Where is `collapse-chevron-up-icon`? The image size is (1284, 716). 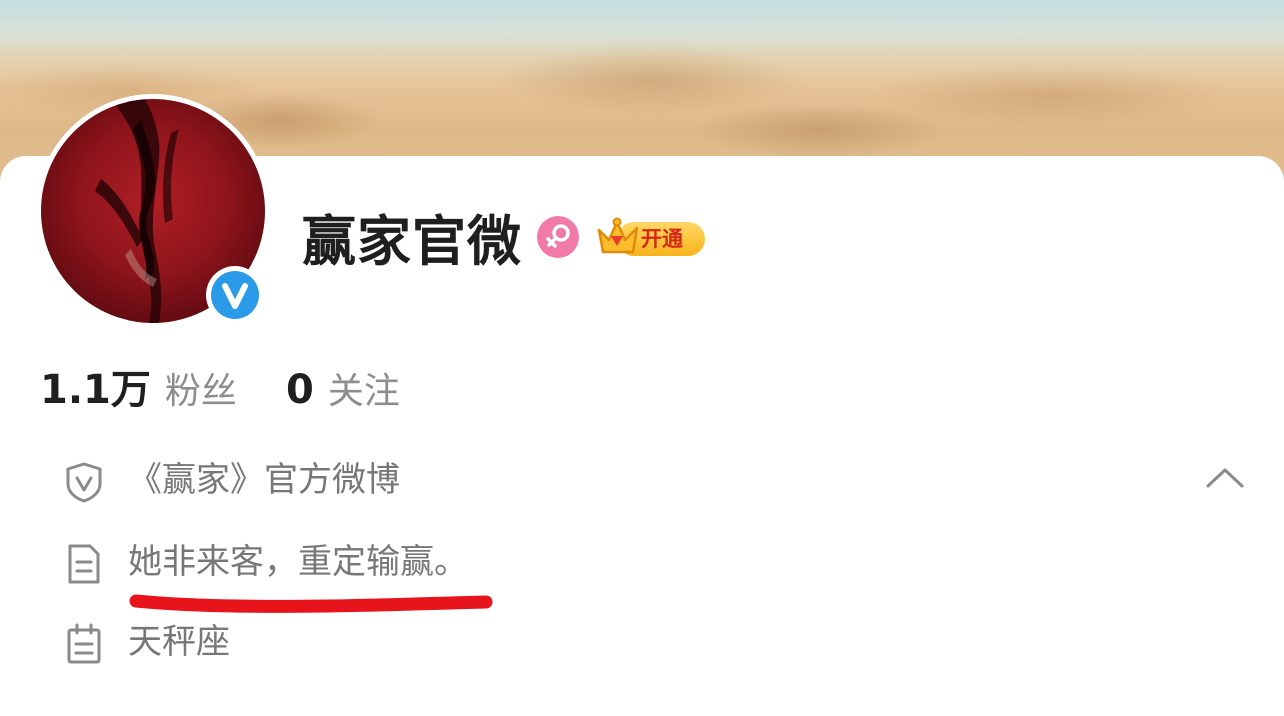
collapse-chevron-up-icon is located at coordinates (1225, 477).